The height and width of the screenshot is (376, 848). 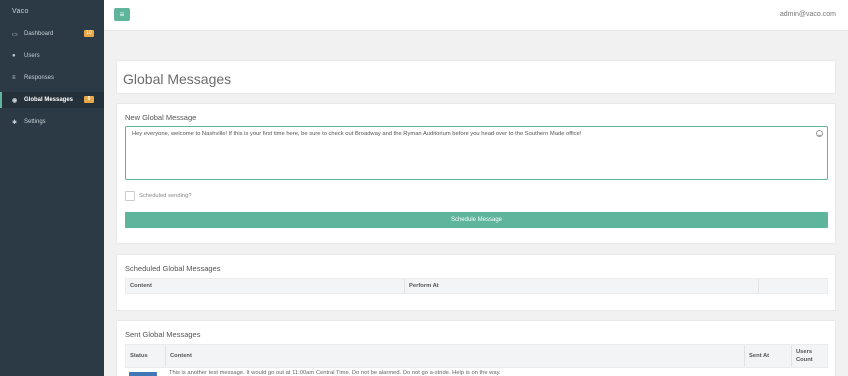 I want to click on sidebar-item-users: ● Users, so click(x=52, y=56).